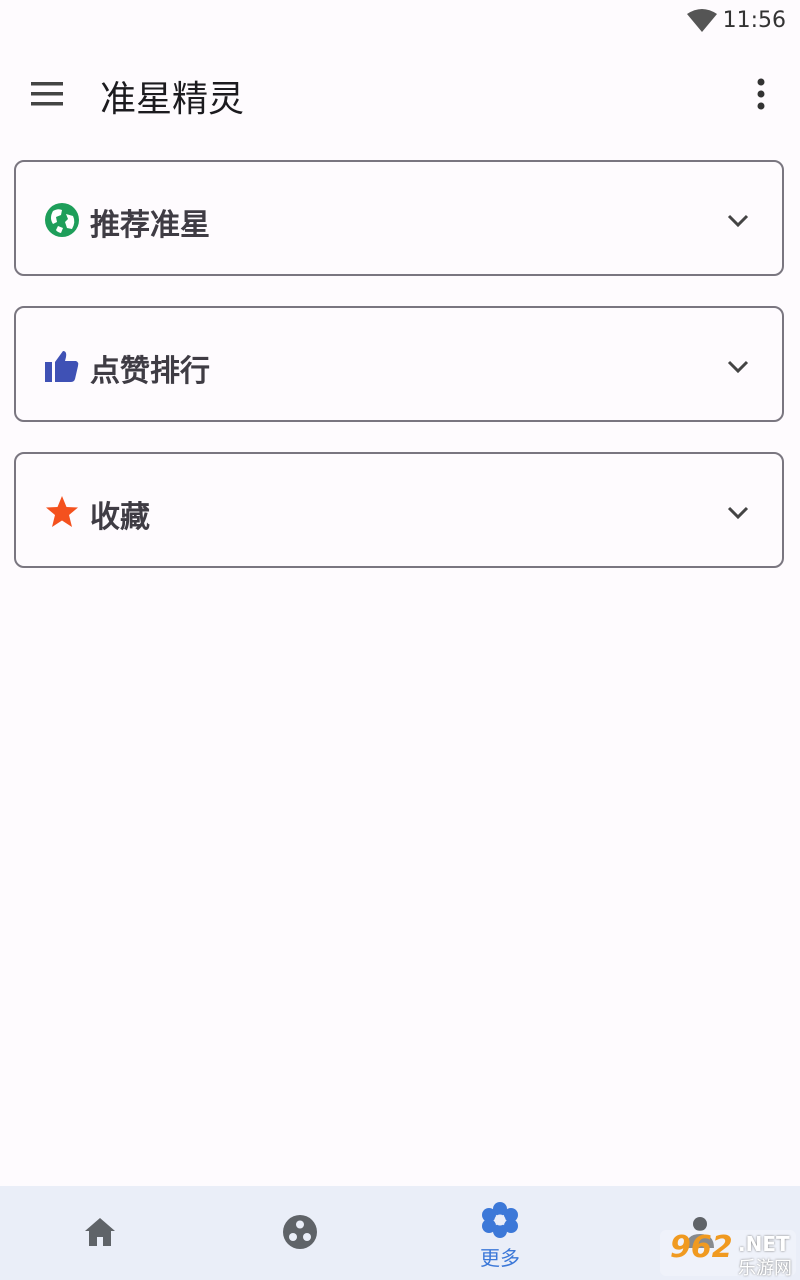  I want to click on card-label: 收藏, so click(120, 517).